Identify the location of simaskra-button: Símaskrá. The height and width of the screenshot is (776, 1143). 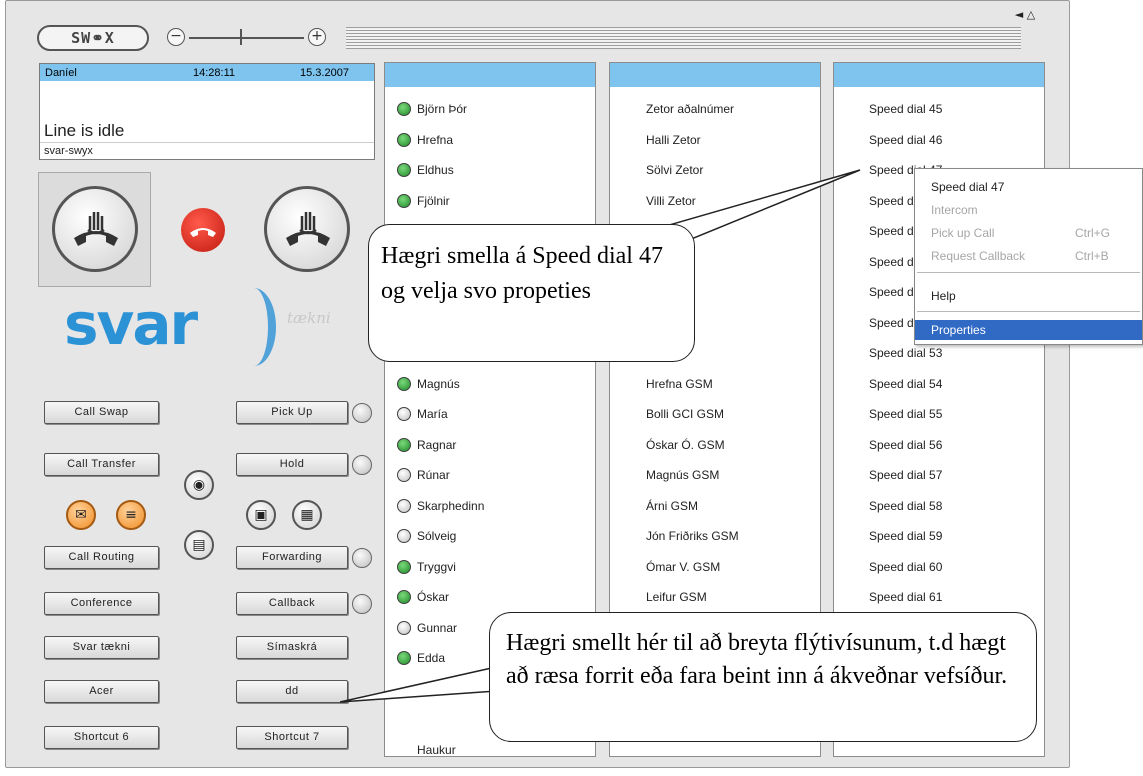
(292, 647).